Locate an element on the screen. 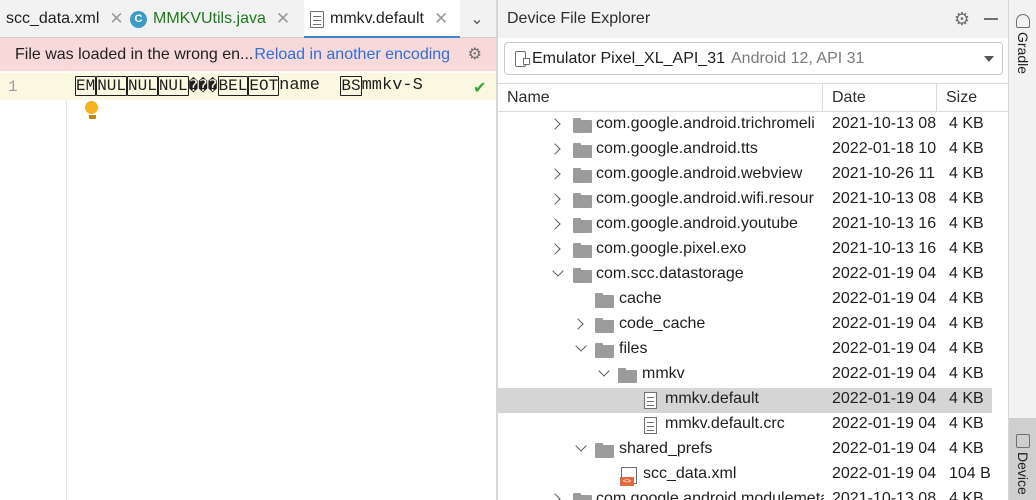  minimize-icon is located at coordinates (991, 19).